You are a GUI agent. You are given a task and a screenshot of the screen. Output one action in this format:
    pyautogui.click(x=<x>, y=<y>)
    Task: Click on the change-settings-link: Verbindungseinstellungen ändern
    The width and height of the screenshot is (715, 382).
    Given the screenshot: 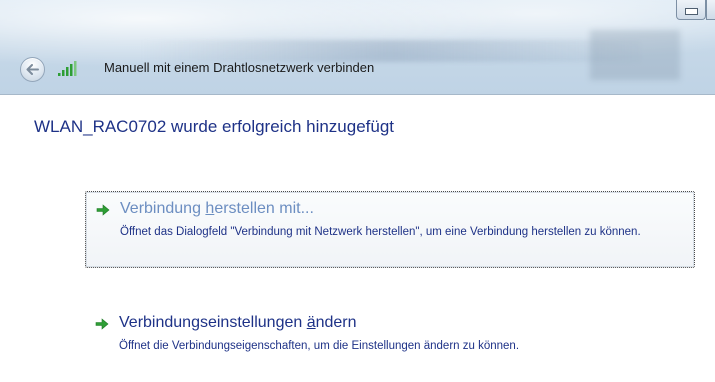 What is the action you would take?
    pyautogui.click(x=238, y=323)
    